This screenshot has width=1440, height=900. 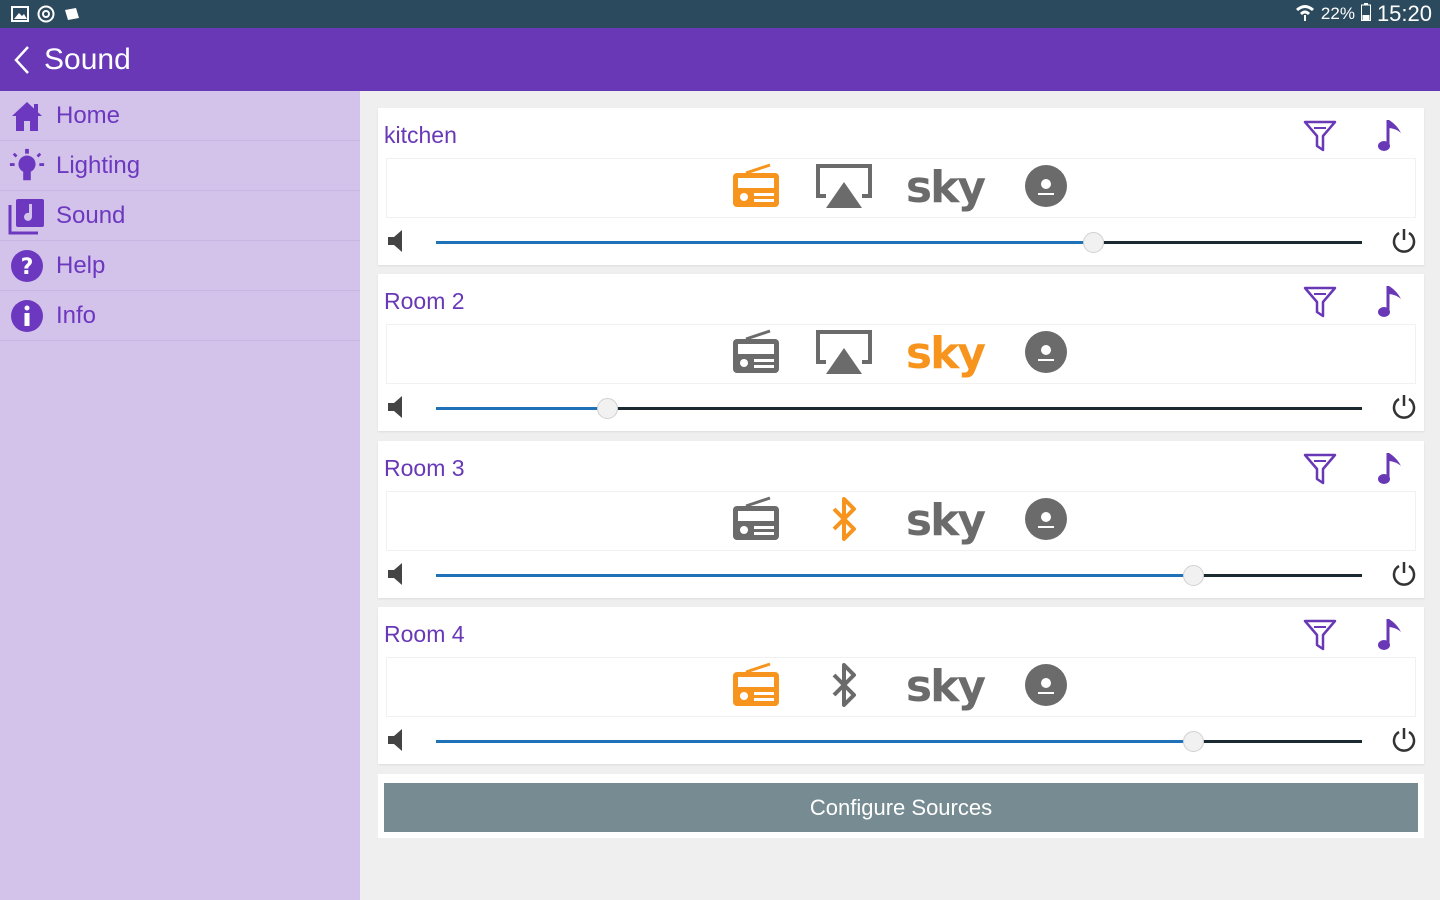 I want to click on room-name: Room 2, so click(x=424, y=301).